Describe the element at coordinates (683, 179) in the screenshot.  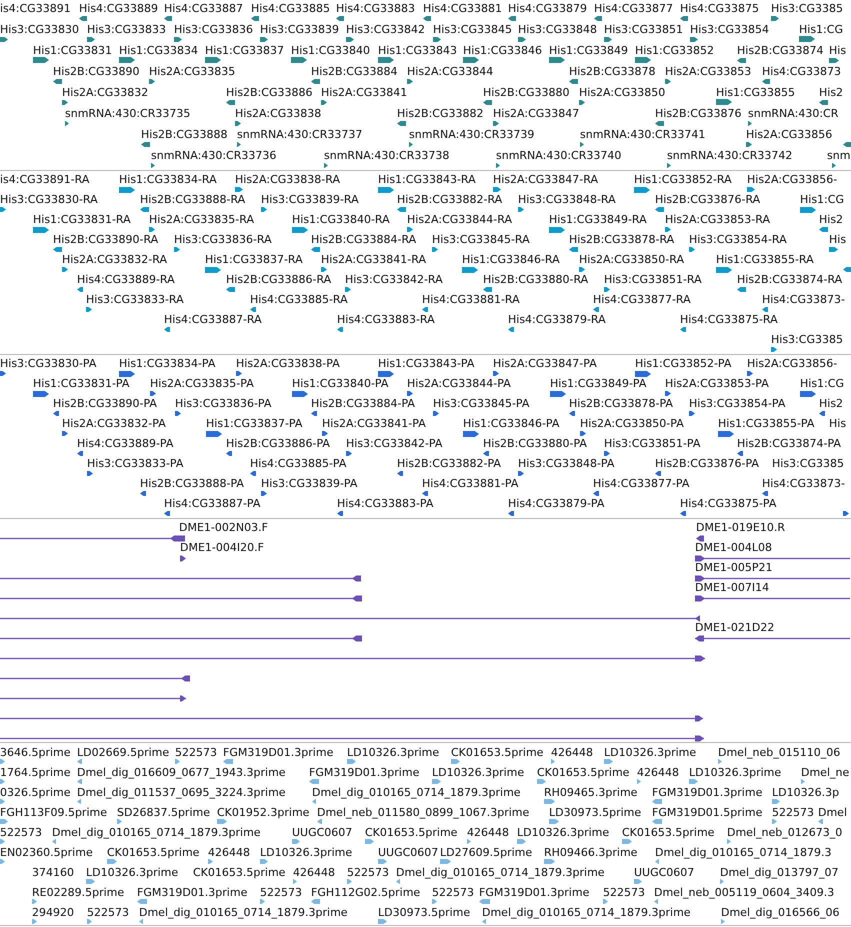
I see `feature-label: His1:CG33852-RA` at that location.